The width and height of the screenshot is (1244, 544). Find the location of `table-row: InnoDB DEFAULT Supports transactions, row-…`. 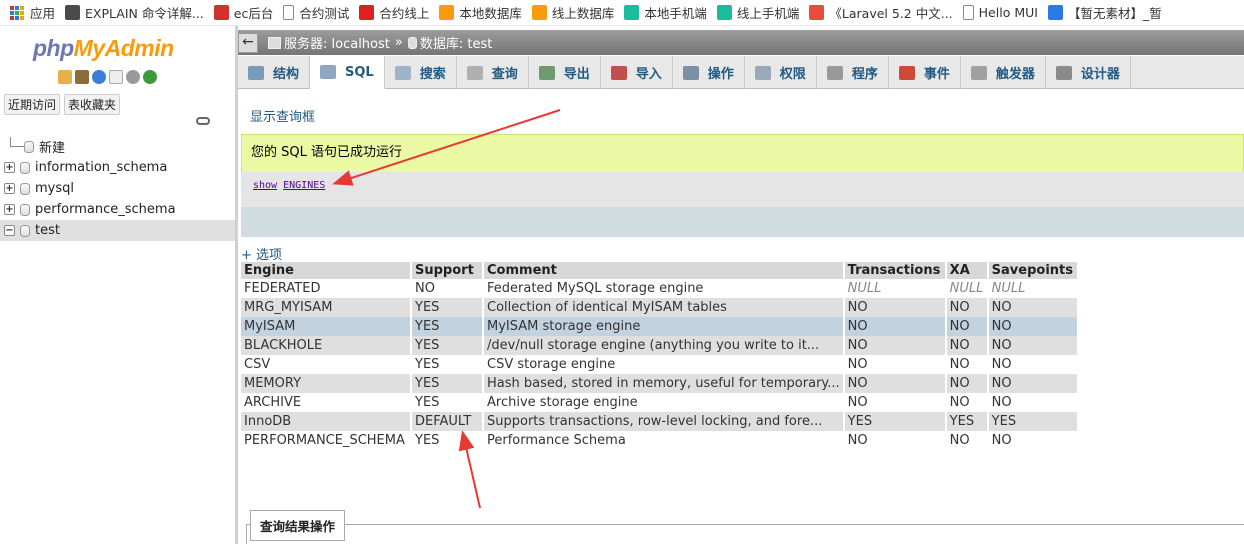

table-row: InnoDB DEFAULT Supports transactions, row-… is located at coordinates (659, 421).